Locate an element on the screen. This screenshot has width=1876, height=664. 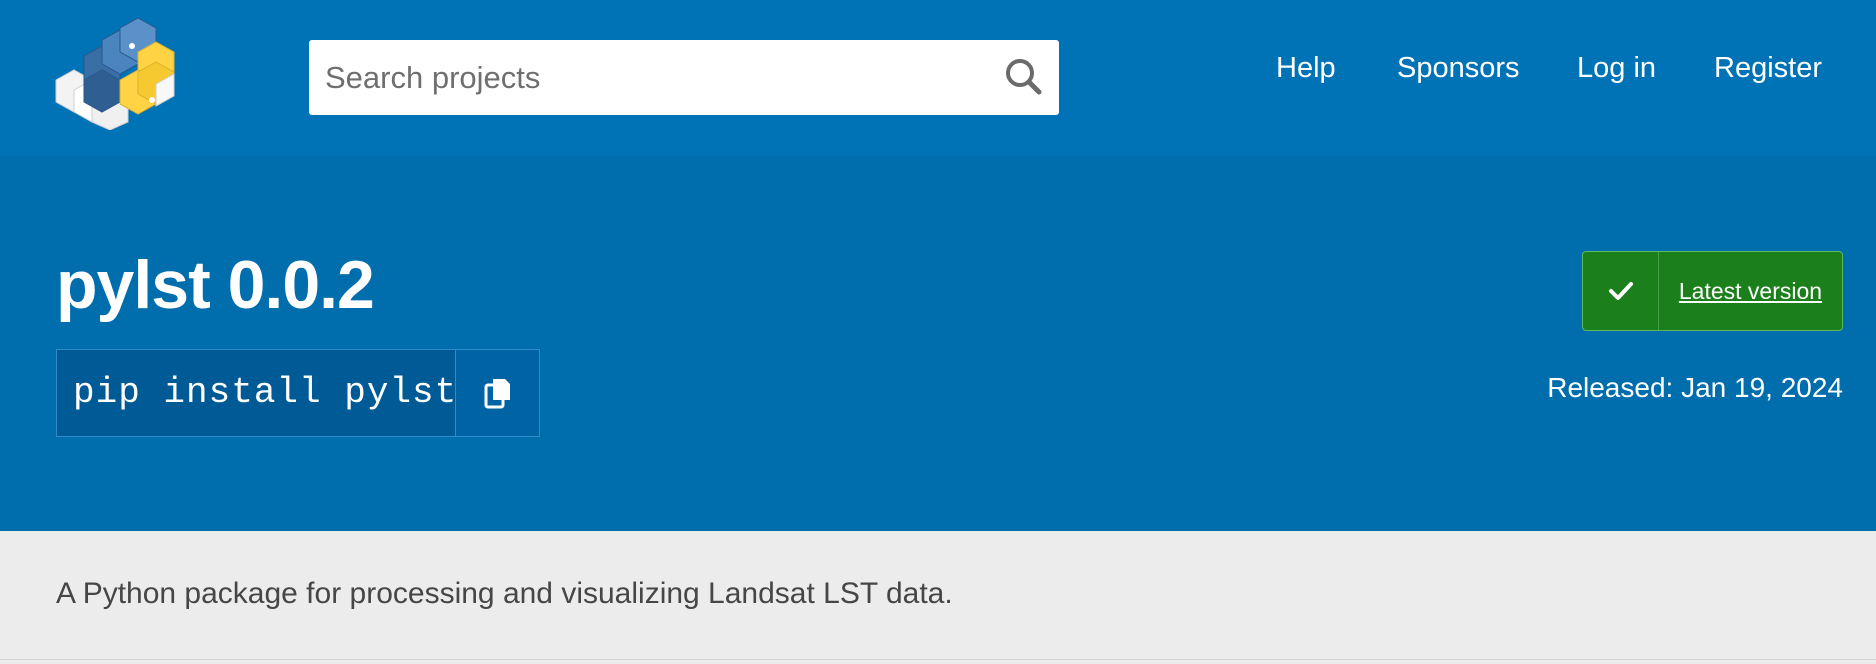
nav-register-link: Register is located at coordinates (1768, 68).